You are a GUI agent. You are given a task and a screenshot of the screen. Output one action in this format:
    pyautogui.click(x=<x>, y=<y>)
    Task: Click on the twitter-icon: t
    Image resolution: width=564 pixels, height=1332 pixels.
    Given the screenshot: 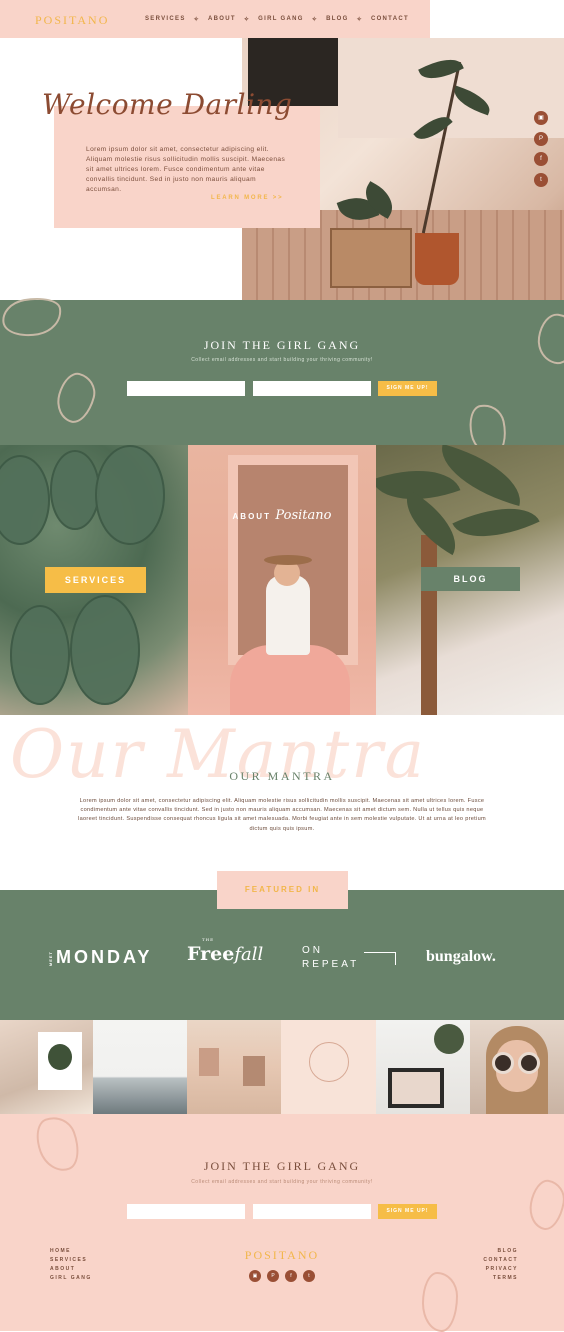 What is the action you would take?
    pyautogui.click(x=541, y=180)
    